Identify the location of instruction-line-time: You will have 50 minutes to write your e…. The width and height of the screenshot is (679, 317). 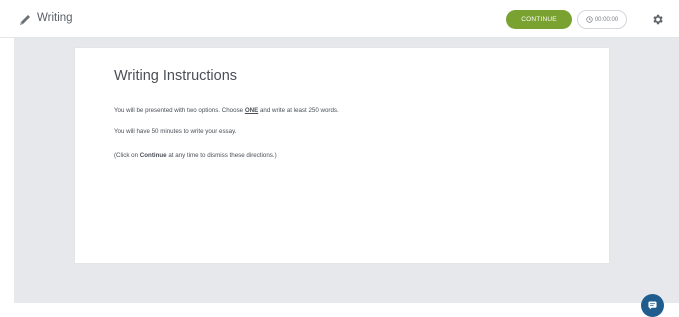
(175, 131).